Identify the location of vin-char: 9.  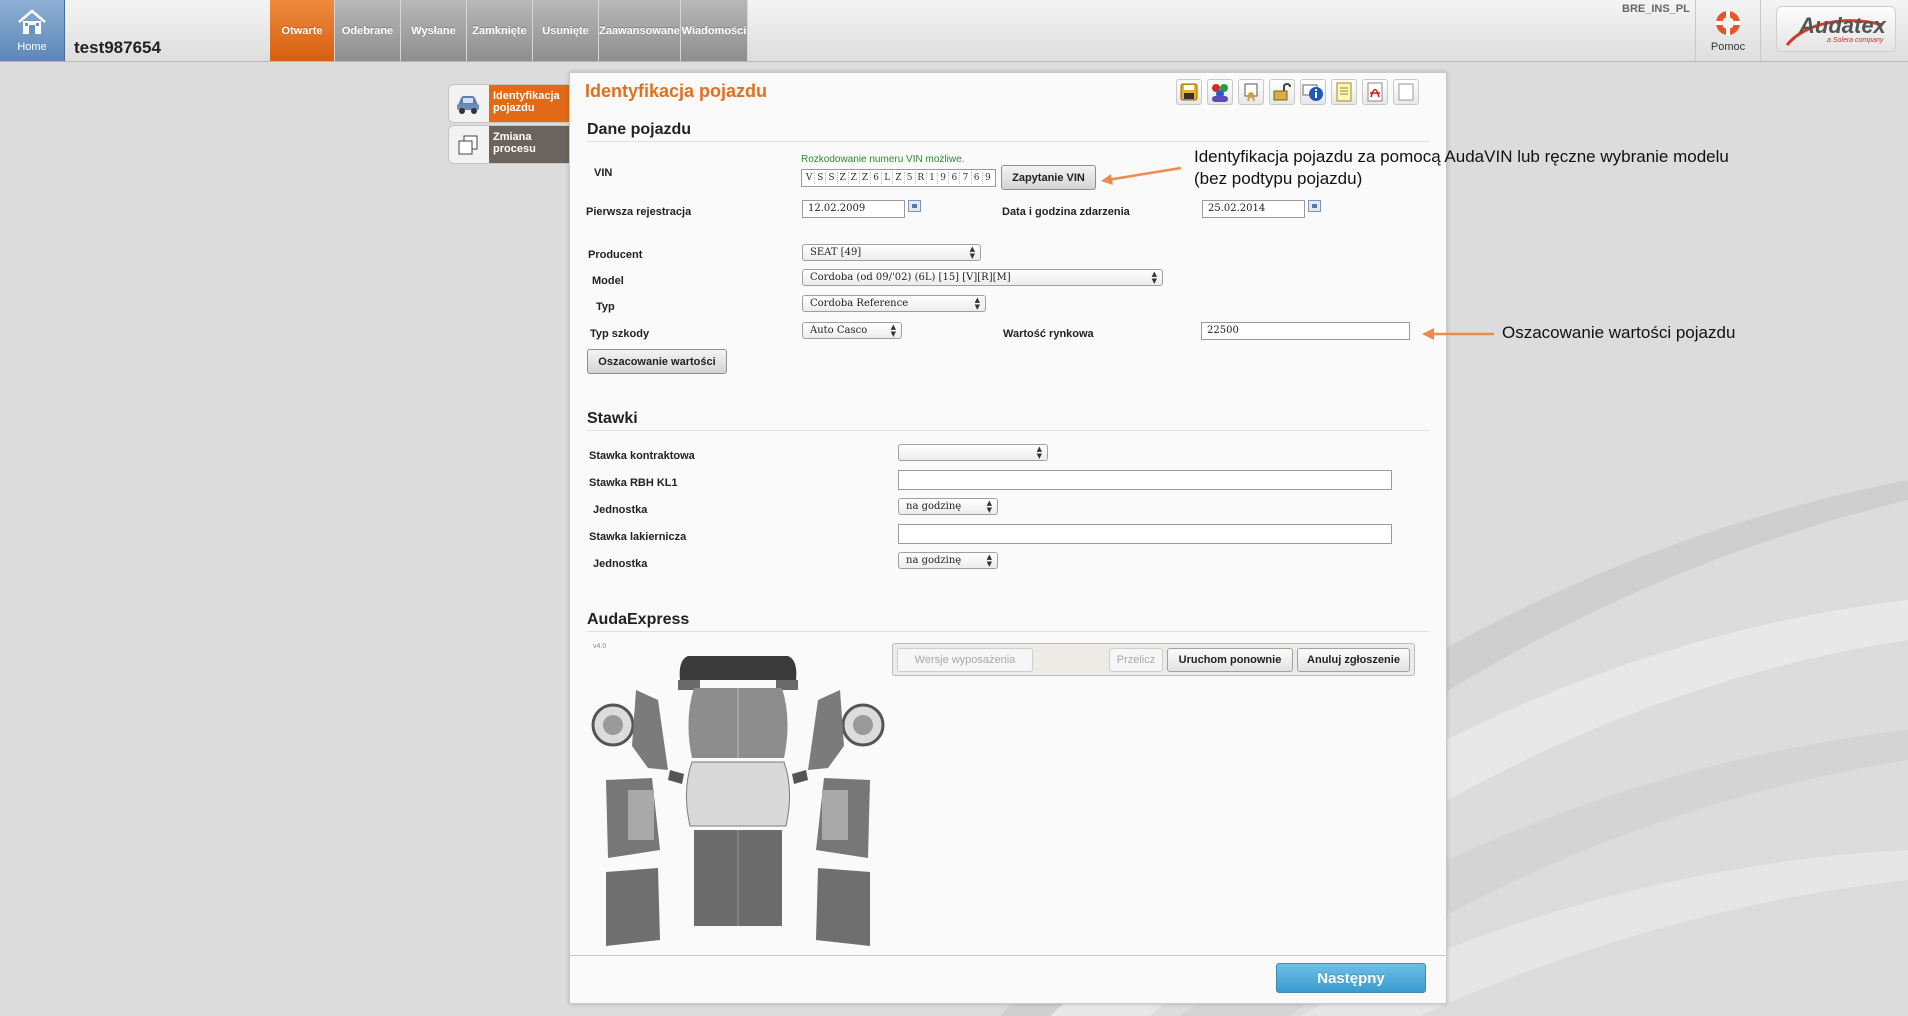
(944, 178).